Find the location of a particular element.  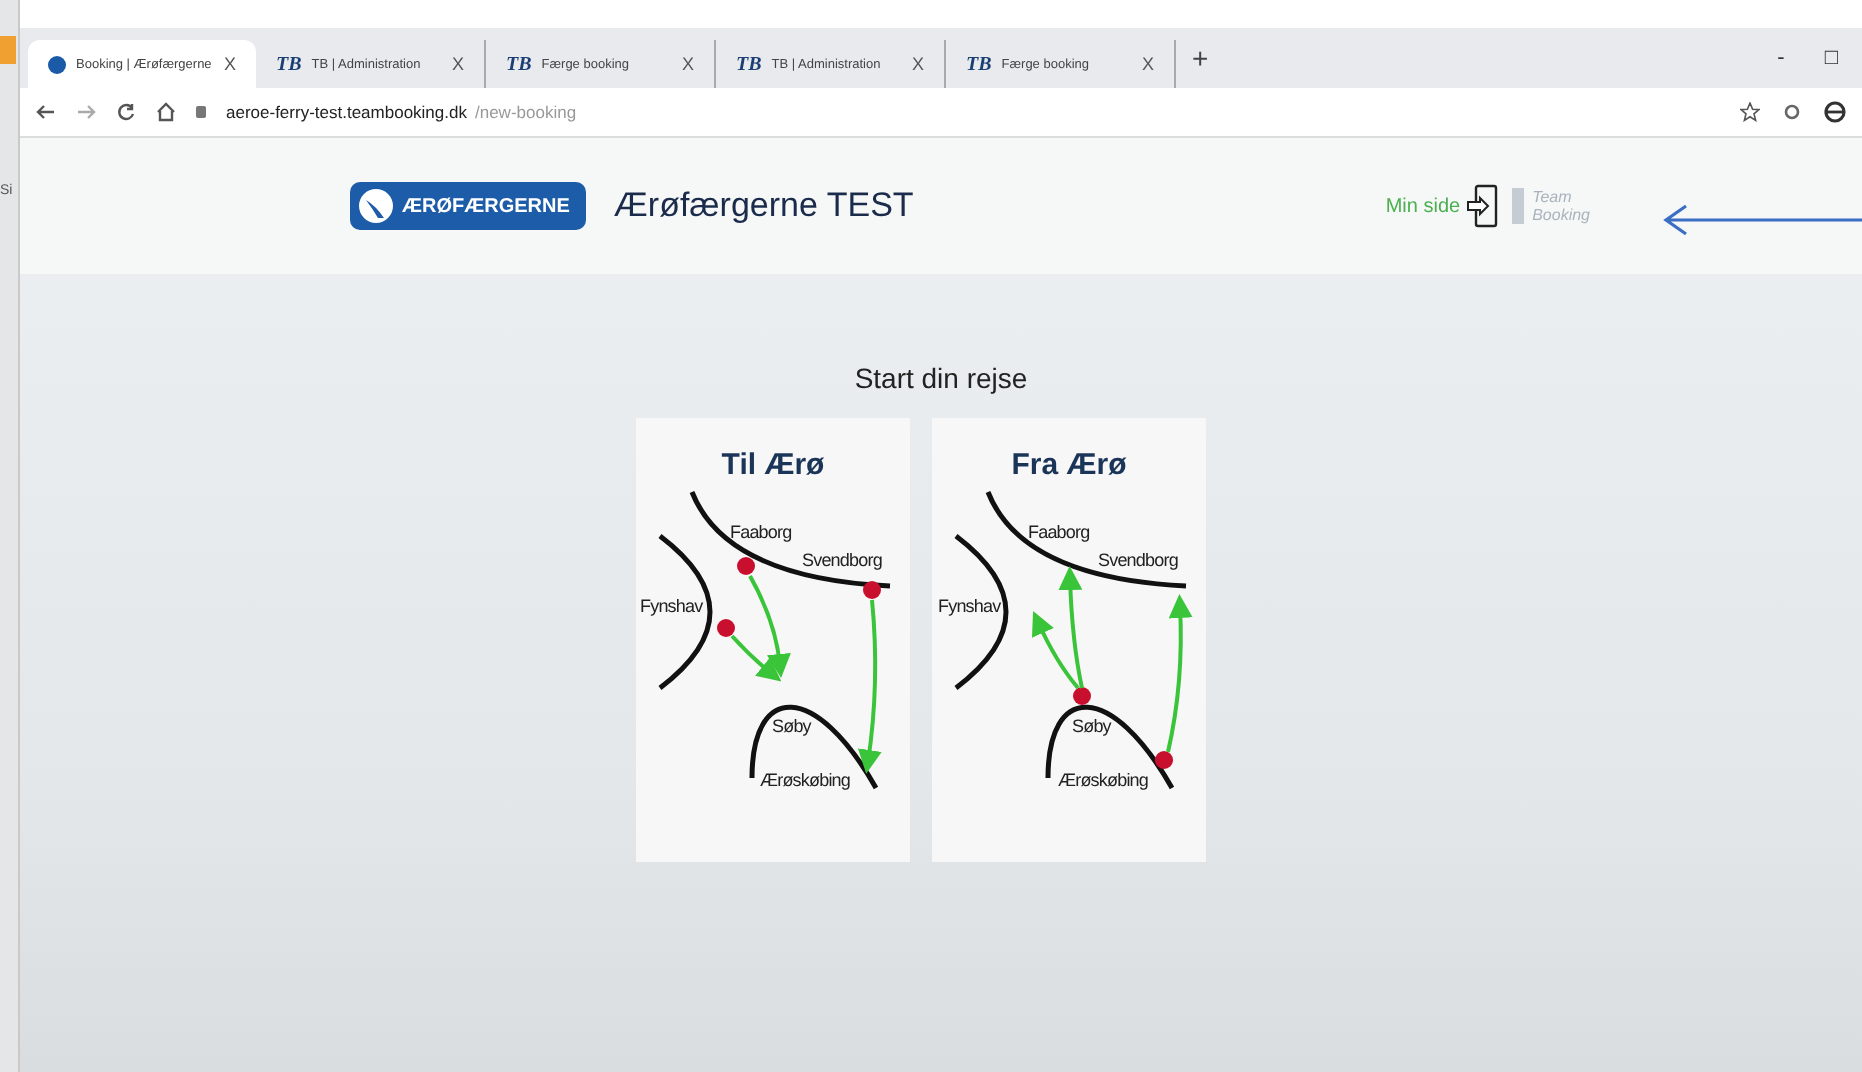

page-heading: Start din rejse is located at coordinates (941, 378).